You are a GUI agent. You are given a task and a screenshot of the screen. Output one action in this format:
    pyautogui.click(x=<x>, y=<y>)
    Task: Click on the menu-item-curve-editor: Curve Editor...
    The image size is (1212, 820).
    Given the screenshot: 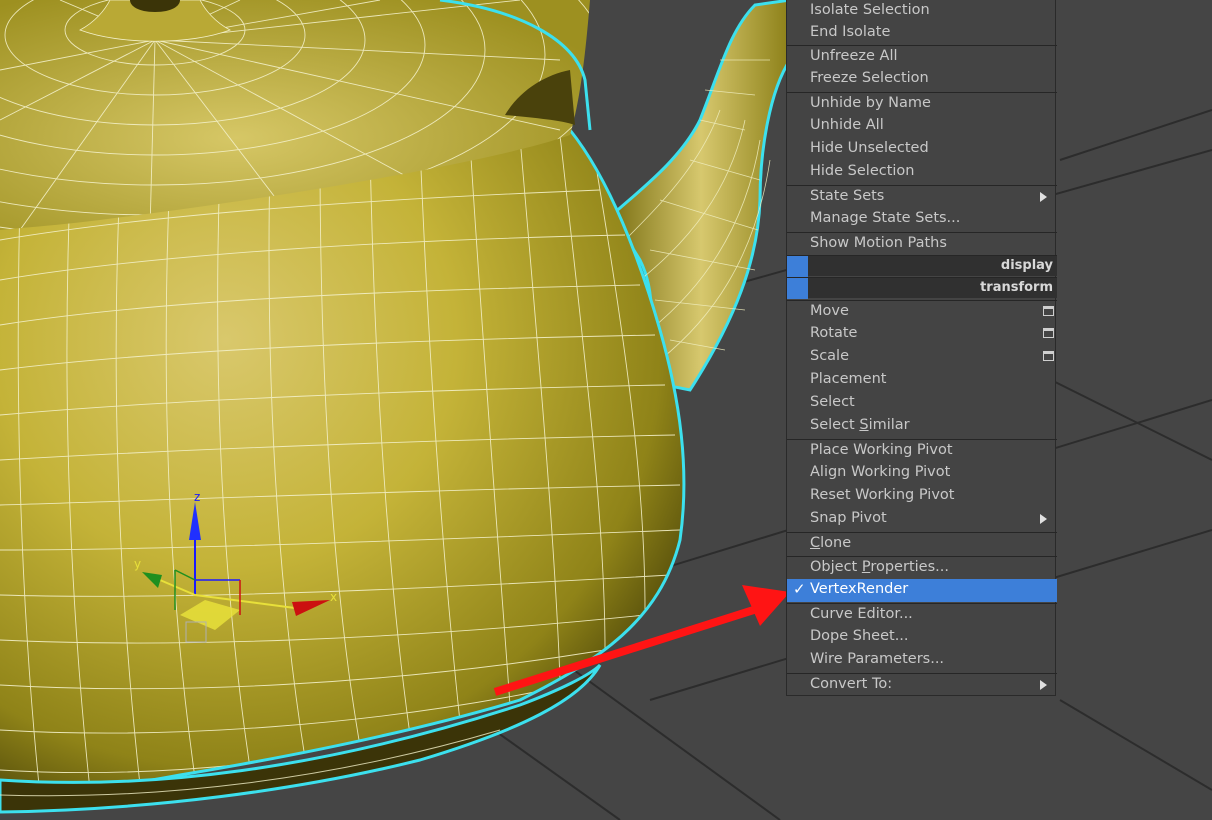 What is the action you would take?
    pyautogui.click(x=922, y=614)
    